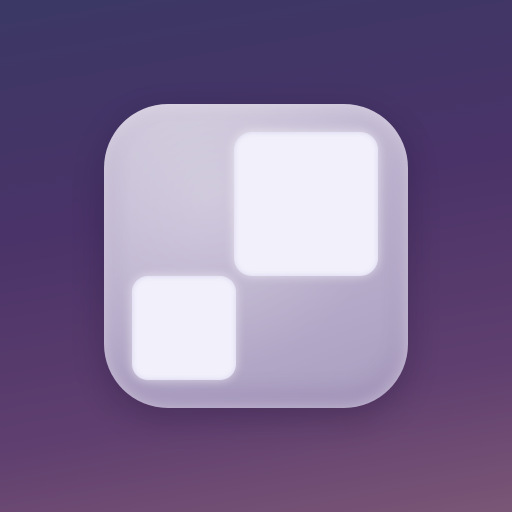  What do you see at coordinates (306, 204) in the screenshot?
I see `large-square-icon` at bounding box center [306, 204].